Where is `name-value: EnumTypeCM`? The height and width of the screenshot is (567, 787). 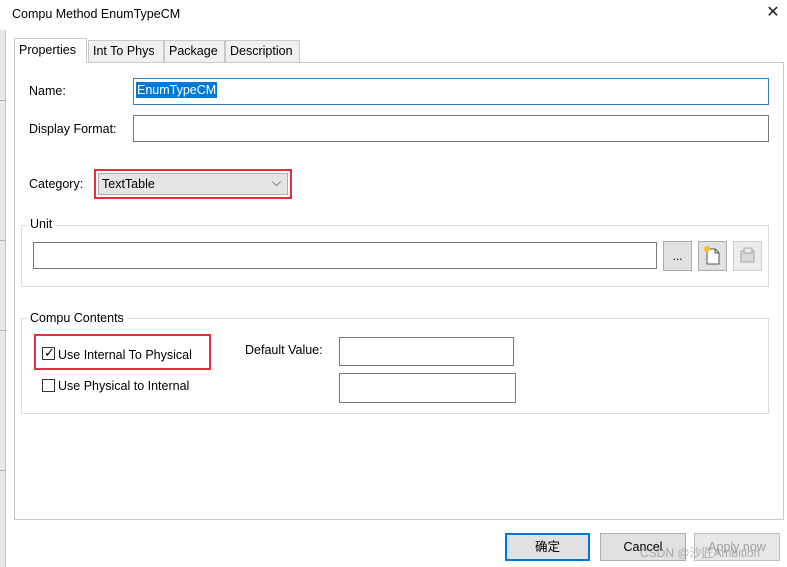
name-value: EnumTypeCM is located at coordinates (177, 90).